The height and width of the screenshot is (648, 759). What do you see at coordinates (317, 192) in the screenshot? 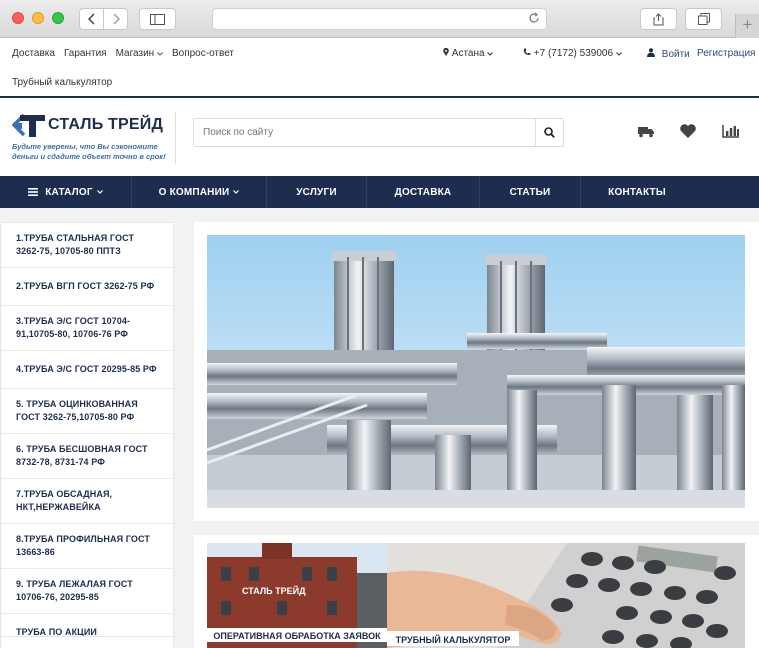
I see `nav-services: УСЛУГИ` at bounding box center [317, 192].